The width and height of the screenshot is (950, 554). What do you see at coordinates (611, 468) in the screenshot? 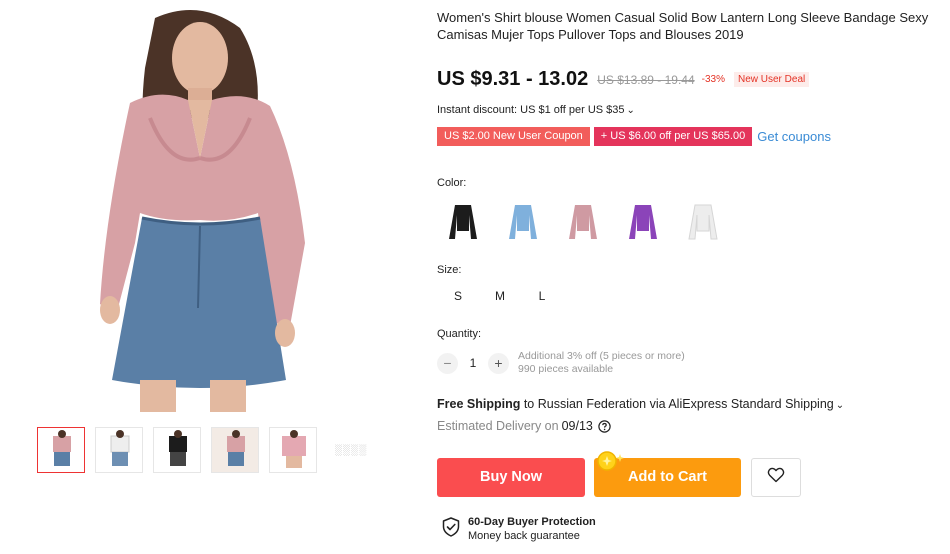
I see `coin-icon` at bounding box center [611, 468].